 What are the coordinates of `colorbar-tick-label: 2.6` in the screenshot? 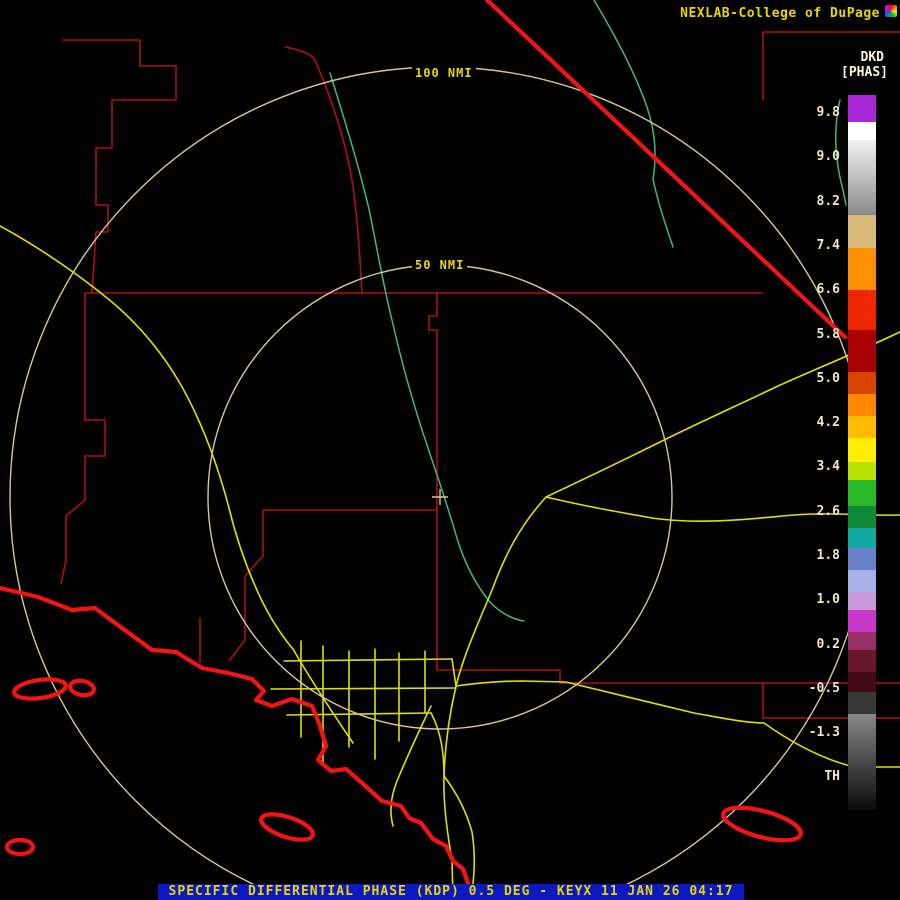 It's located at (828, 511).